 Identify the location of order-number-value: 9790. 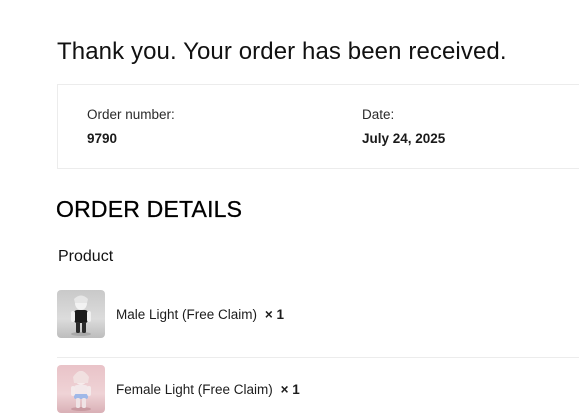
(102, 138).